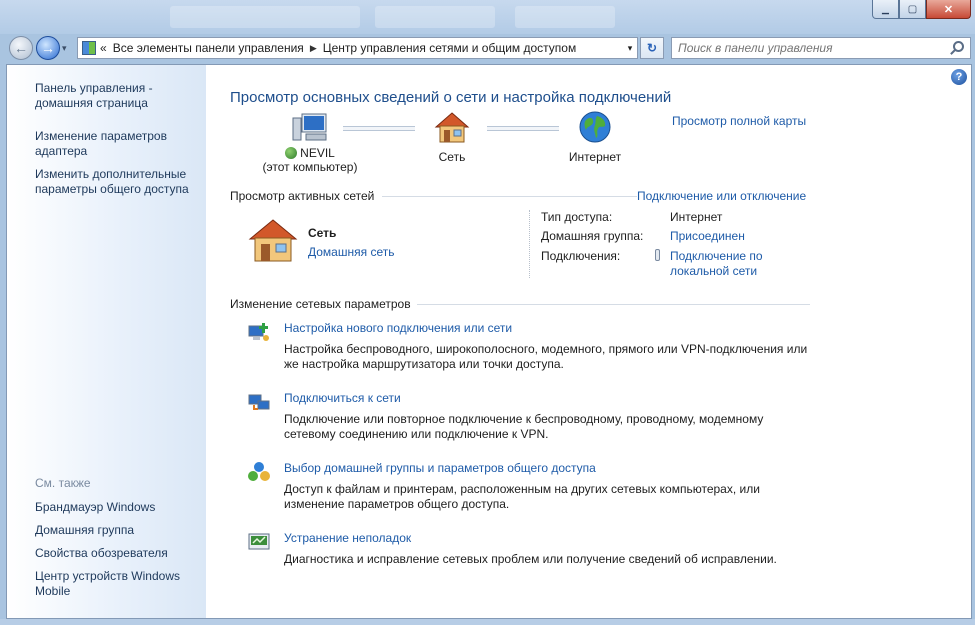 This screenshot has height=625, width=975. What do you see at coordinates (322, 233) in the screenshot?
I see `active-network-name: Сеть` at bounding box center [322, 233].